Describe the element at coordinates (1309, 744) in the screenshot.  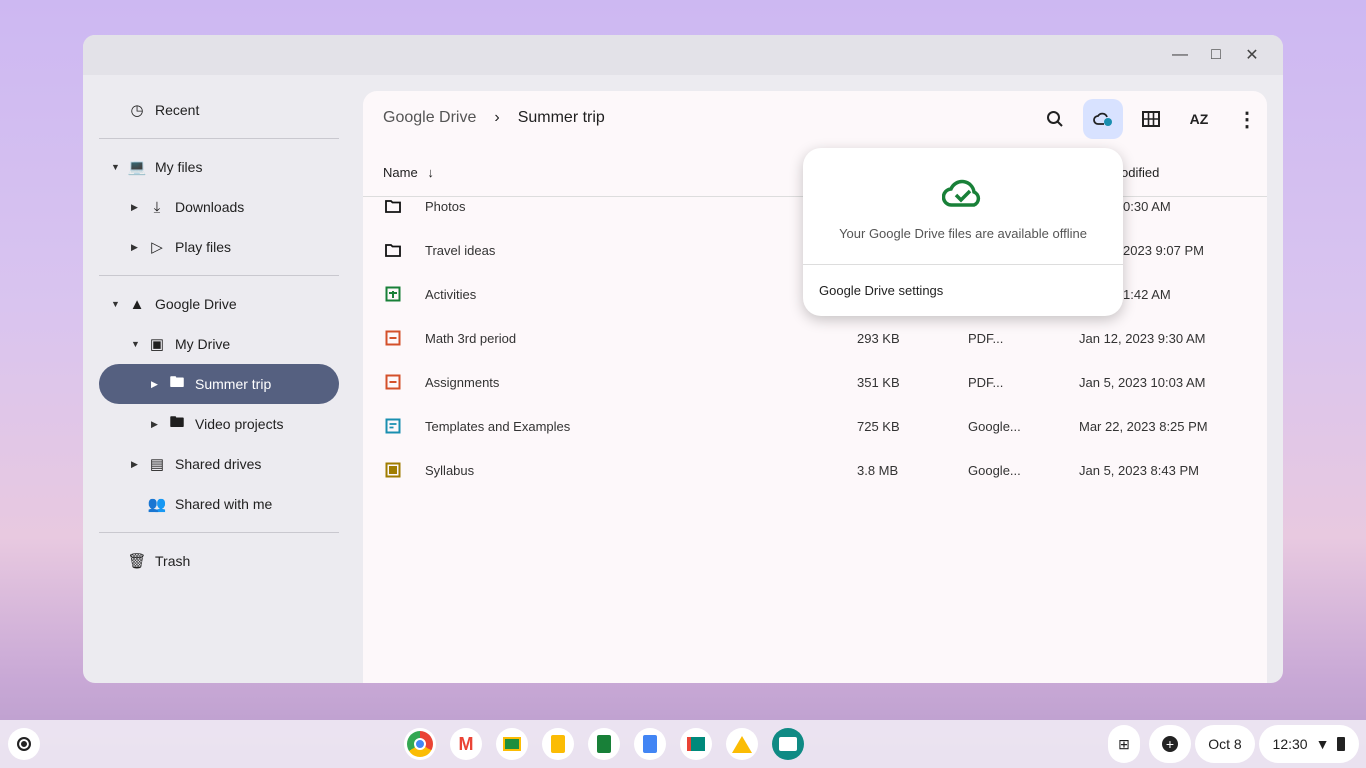
I see `status-area: 12:30 ▼` at that location.